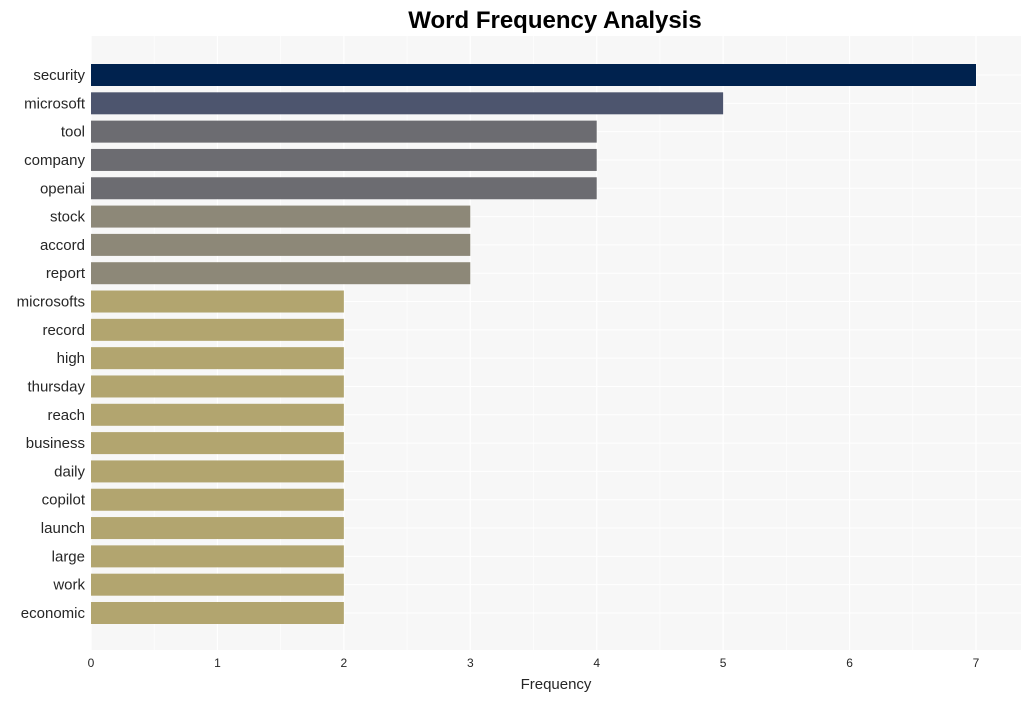 Image resolution: width=1030 pixels, height=701 pixels. What do you see at coordinates (407, 103) in the screenshot?
I see `bar-microsoft` at bounding box center [407, 103].